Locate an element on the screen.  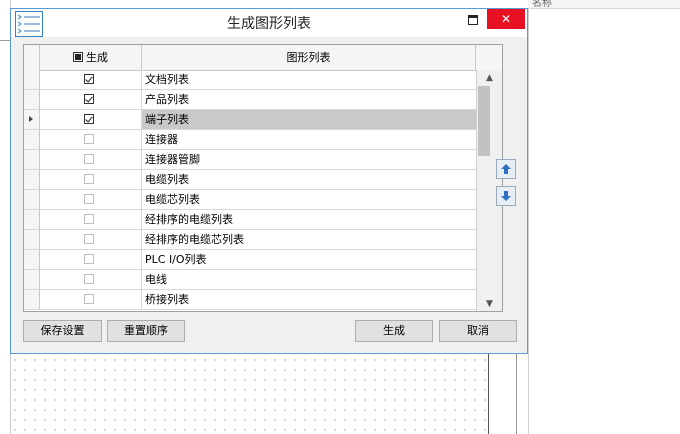
arrow-down-icon is located at coordinates (506, 196).